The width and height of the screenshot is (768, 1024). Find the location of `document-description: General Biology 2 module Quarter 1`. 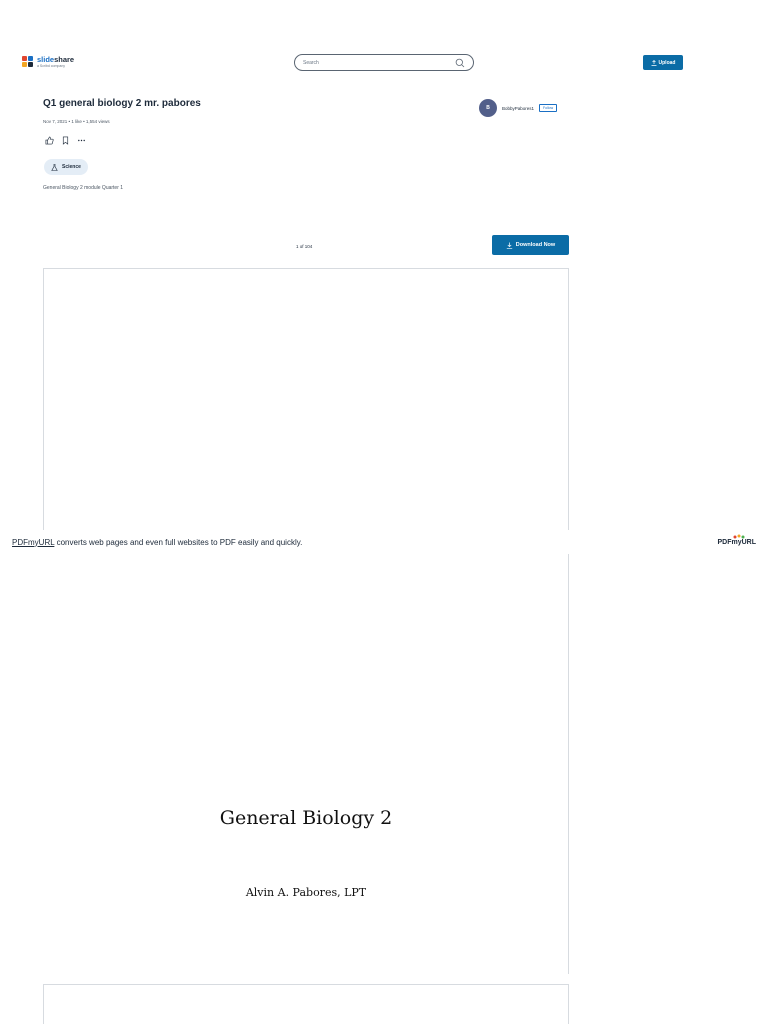

document-description: General Biology 2 module Quarter 1 is located at coordinates (83, 188).